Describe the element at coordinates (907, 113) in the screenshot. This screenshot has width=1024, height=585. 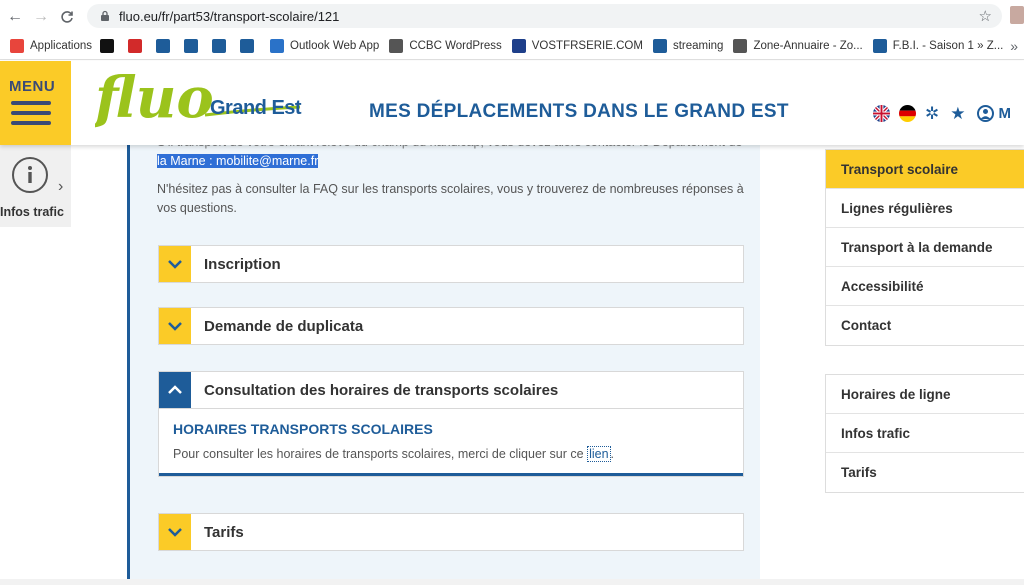
I see `de-flag-icon` at that location.